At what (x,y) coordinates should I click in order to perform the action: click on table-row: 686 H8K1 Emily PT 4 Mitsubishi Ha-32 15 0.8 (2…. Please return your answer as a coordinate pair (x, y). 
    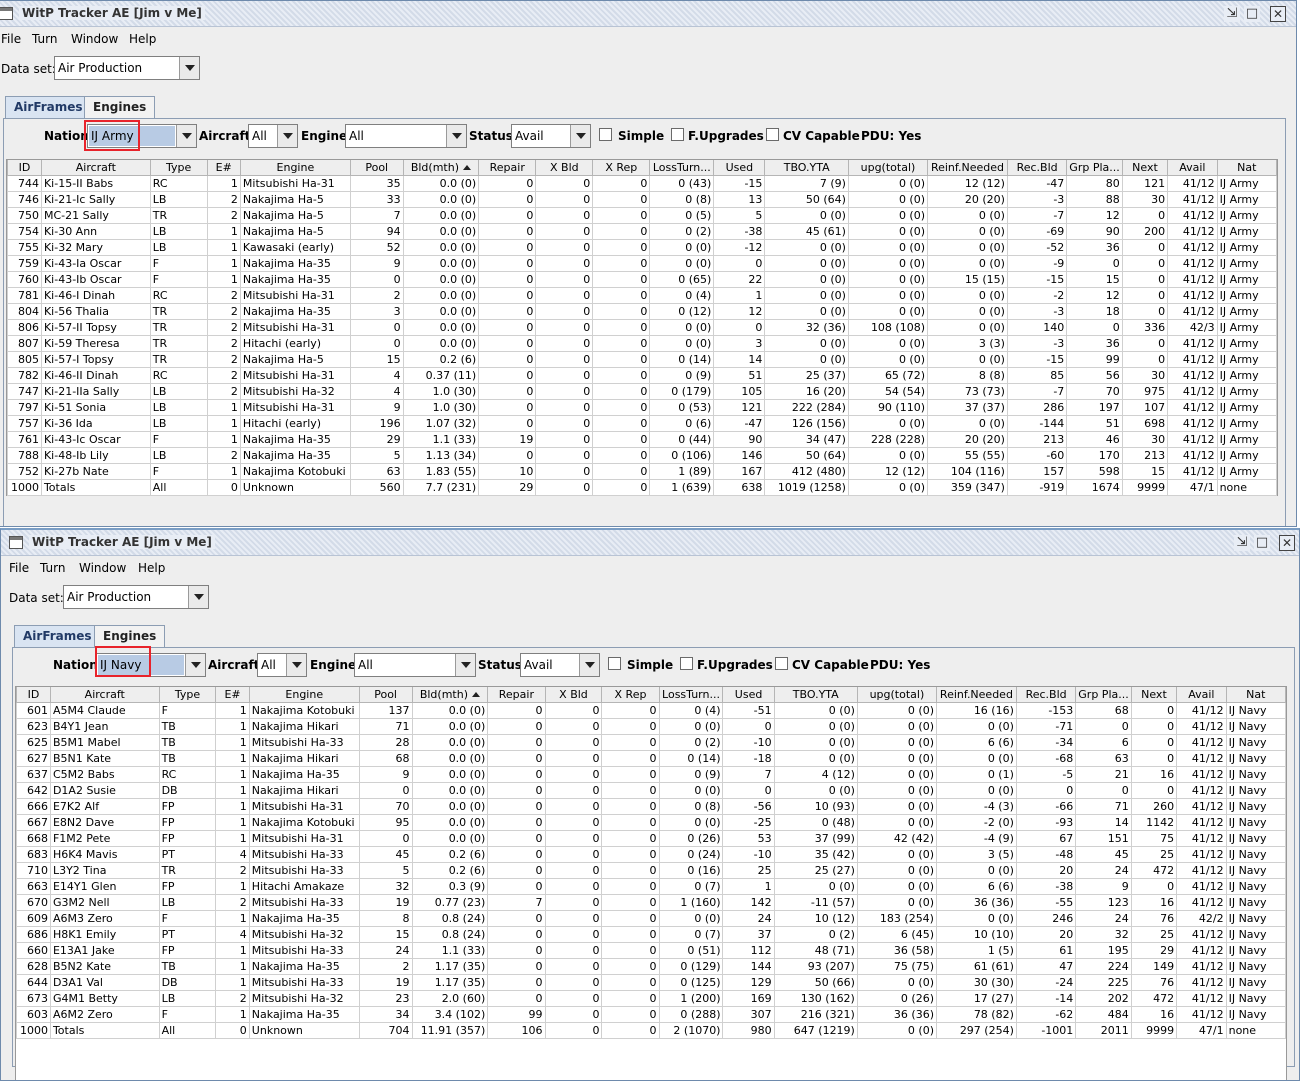
    Looking at the image, I should click on (651, 934).